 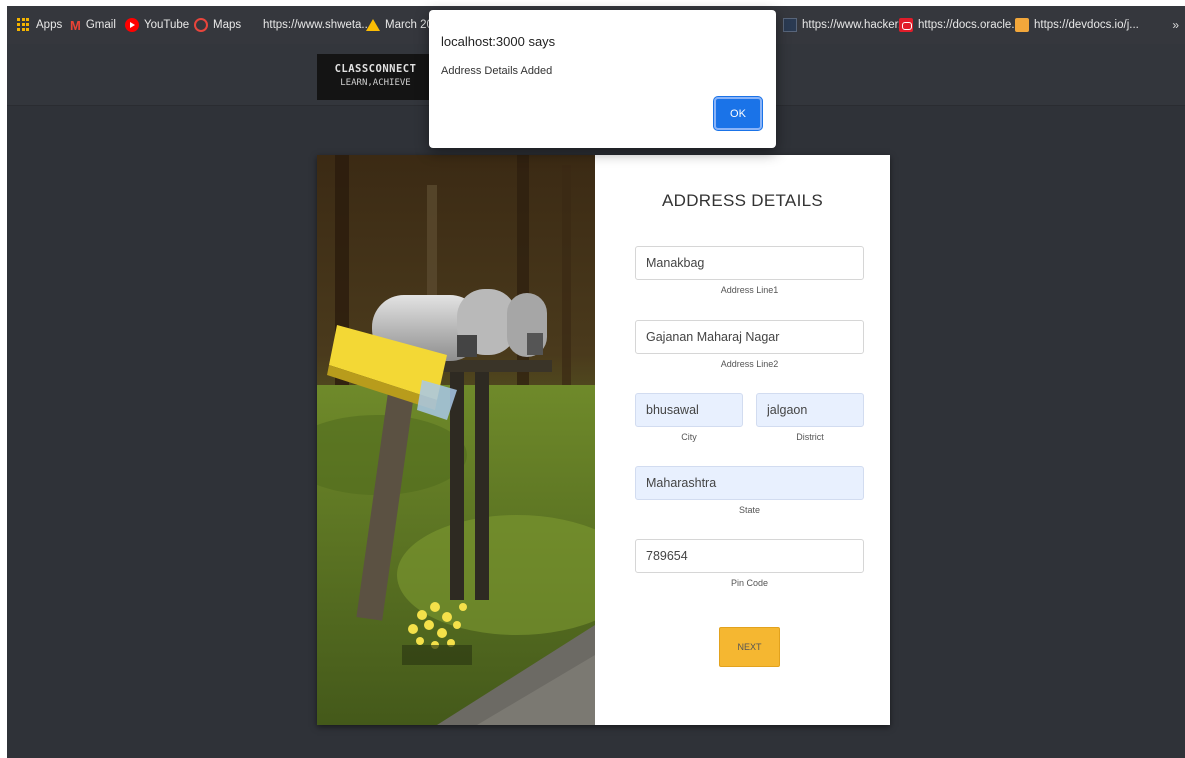 I want to click on dialog-title: localhost:3000 says, so click(x=498, y=41).